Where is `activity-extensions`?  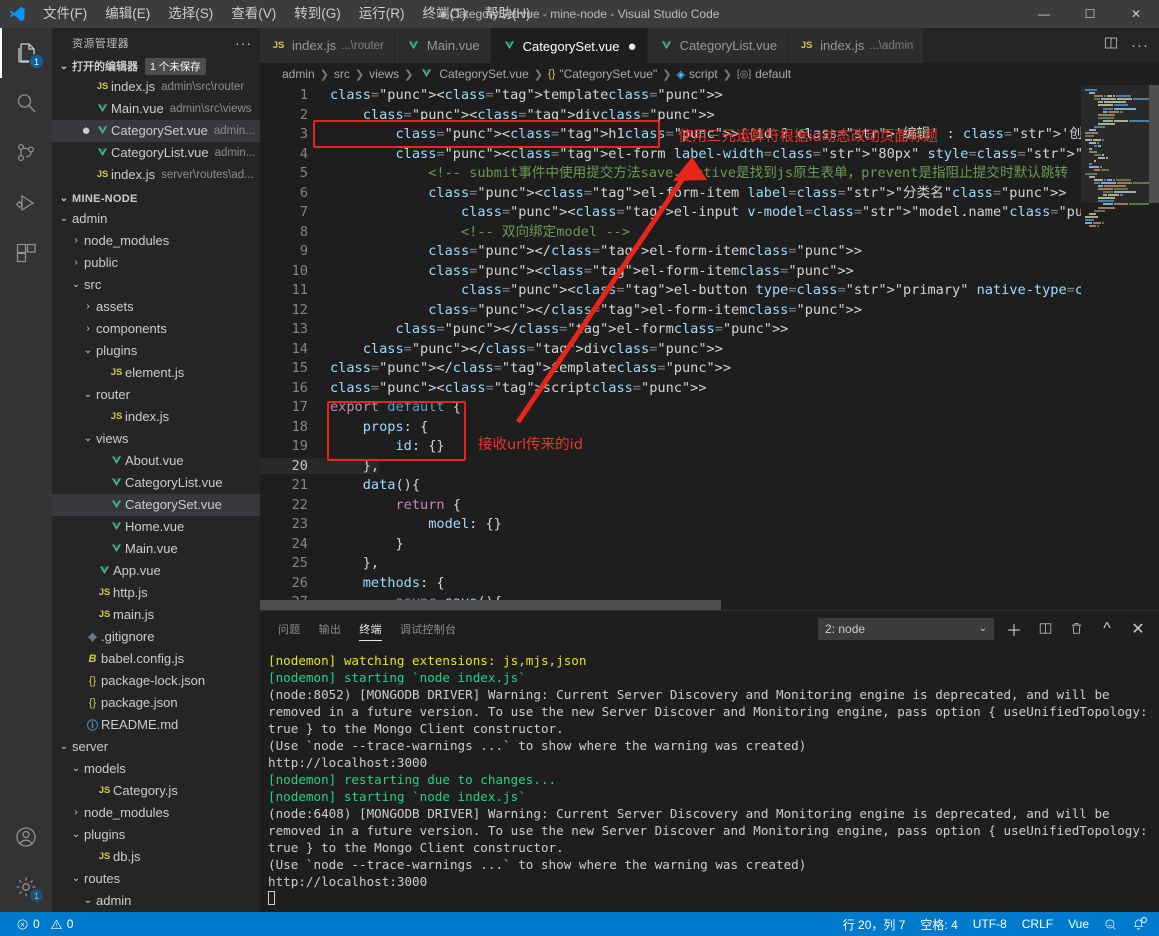 activity-extensions is located at coordinates (26, 253).